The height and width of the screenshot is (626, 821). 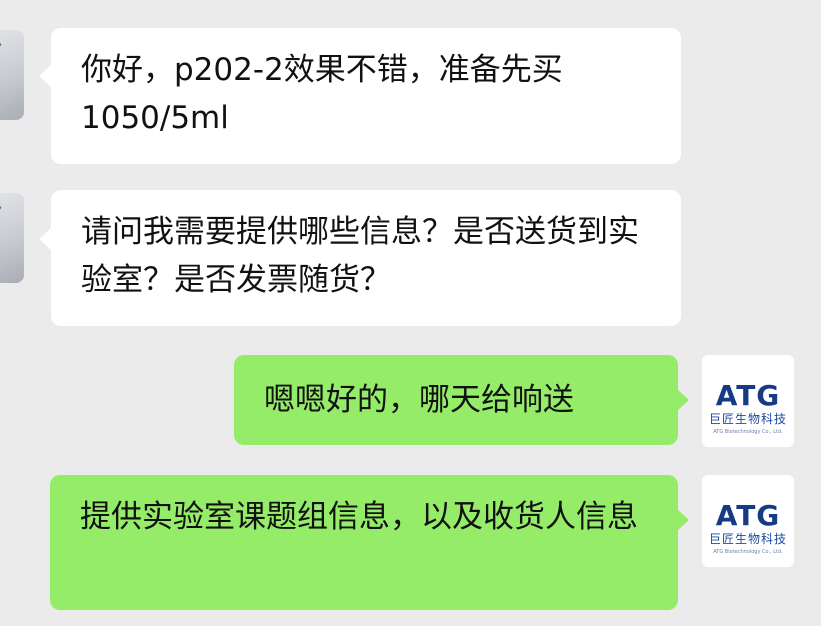 What do you see at coordinates (359, 517) in the screenshot?
I see `message-text: 提供实验室课题组信息，以及收货人信息` at bounding box center [359, 517].